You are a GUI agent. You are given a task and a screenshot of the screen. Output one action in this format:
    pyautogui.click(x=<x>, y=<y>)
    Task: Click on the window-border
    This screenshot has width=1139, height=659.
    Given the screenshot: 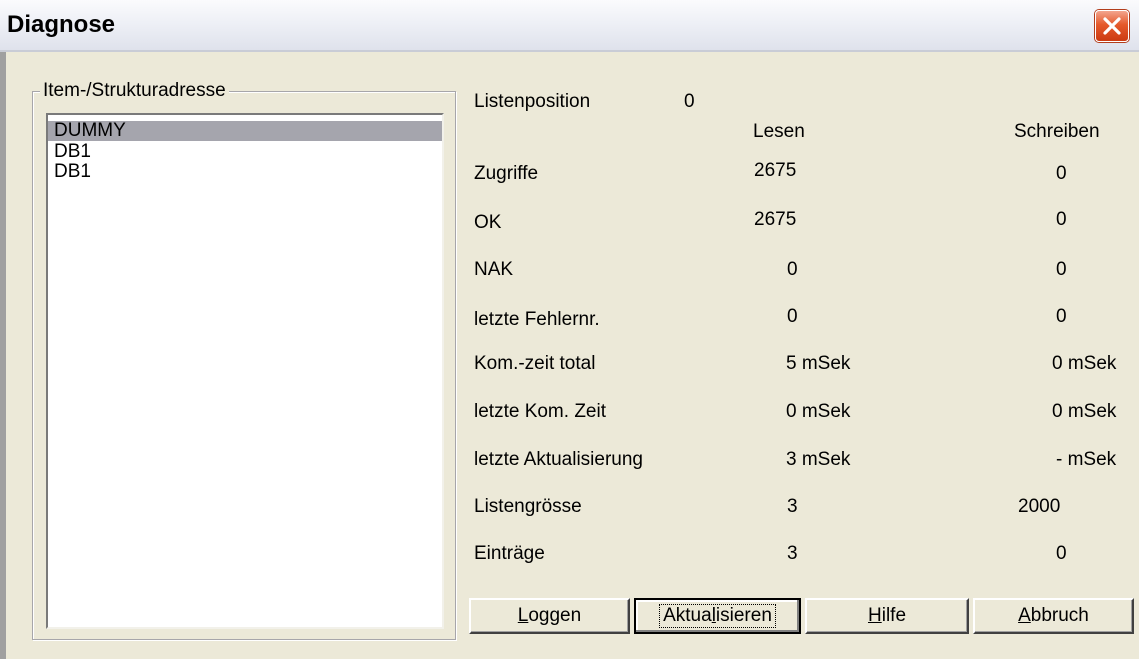 What is the action you would take?
    pyautogui.click(x=3, y=355)
    